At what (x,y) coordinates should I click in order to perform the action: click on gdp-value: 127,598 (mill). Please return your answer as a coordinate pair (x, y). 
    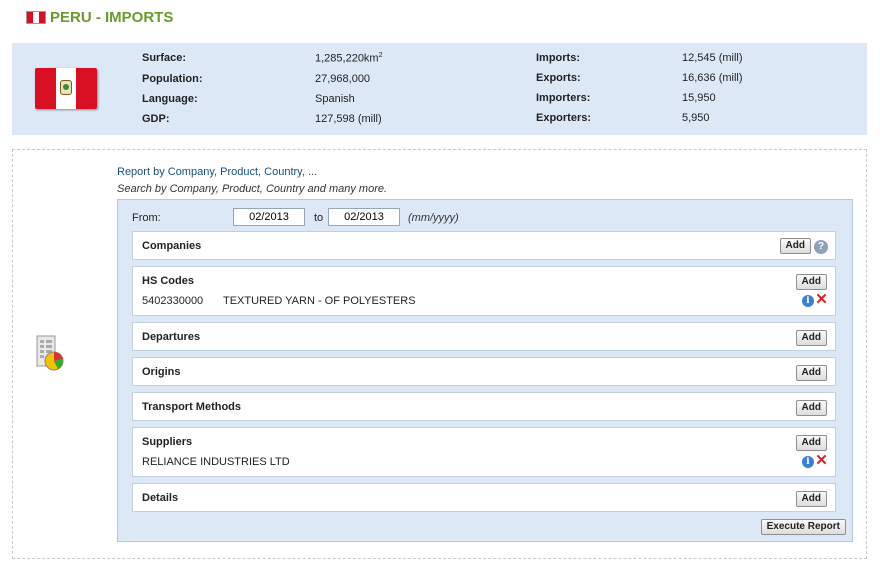
    Looking at the image, I should click on (348, 119).